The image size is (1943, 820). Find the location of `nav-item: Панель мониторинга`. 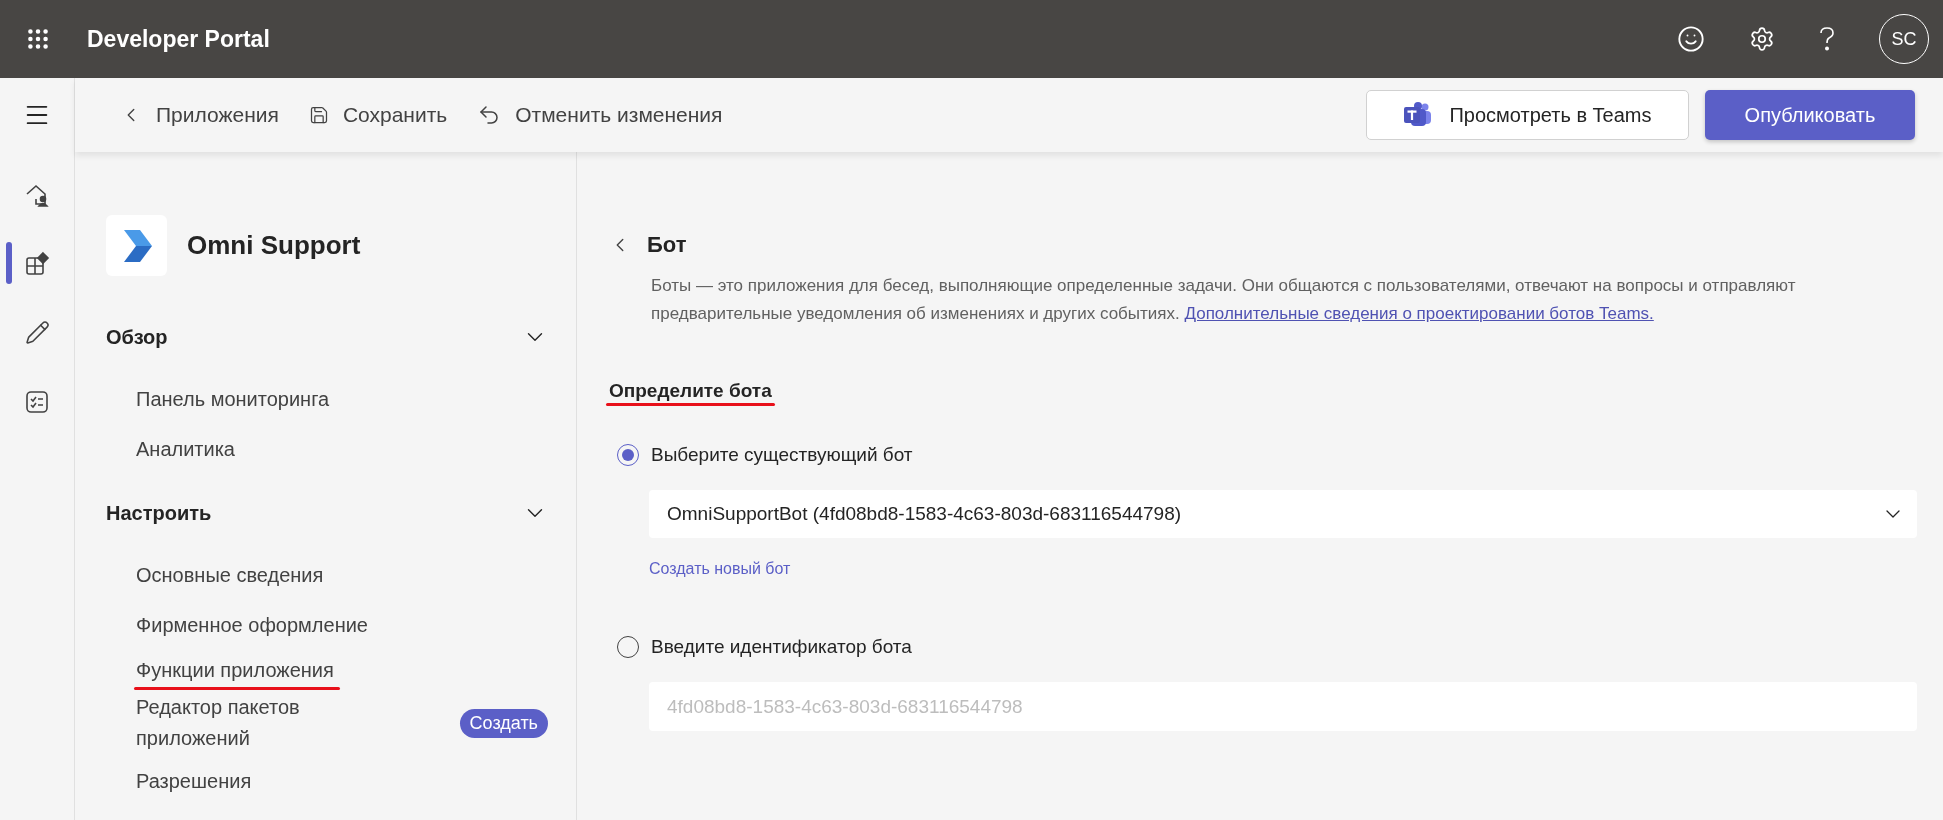

nav-item: Панель мониторинга is located at coordinates (233, 399).